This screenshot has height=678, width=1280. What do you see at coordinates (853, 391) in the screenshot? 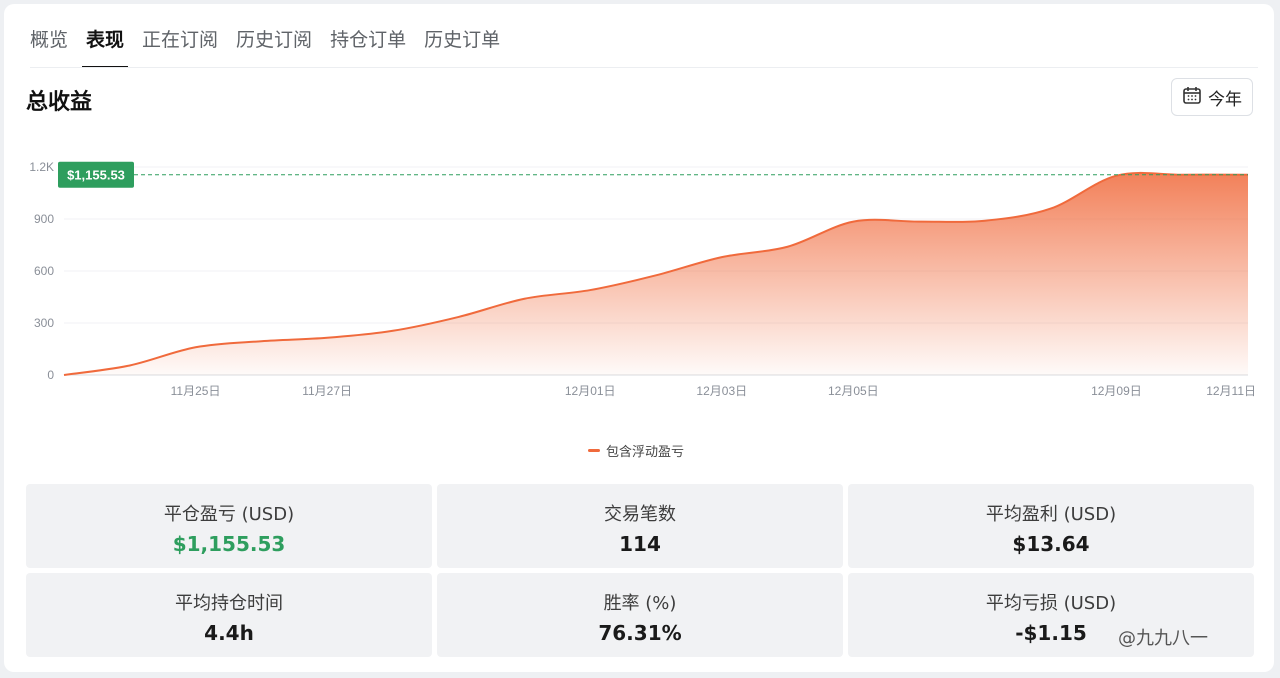
I see `x-tick-label: 12月05日` at bounding box center [853, 391].